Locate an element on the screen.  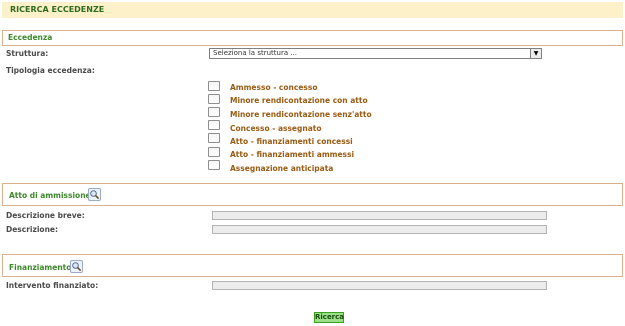
descrizione-breve-input is located at coordinates (379, 215).